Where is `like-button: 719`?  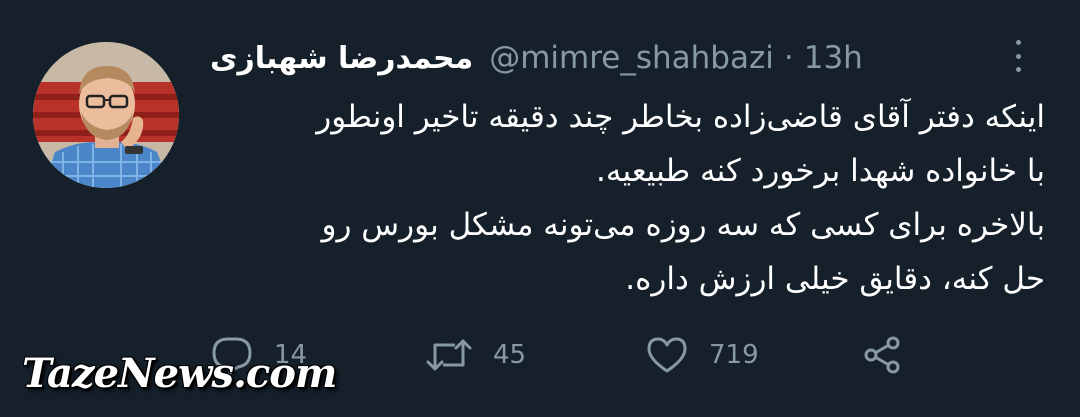 like-button: 719 is located at coordinates (702, 355).